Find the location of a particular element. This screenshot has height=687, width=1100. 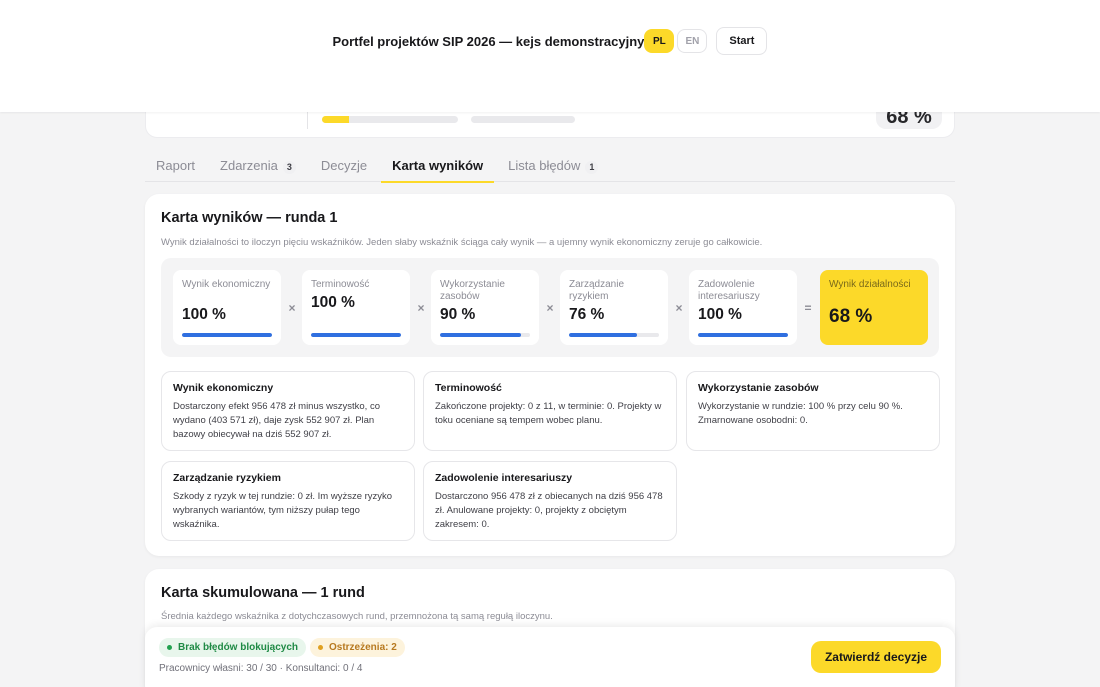

factor-risk: Zarządzanie ryzykiem 76 % is located at coordinates (614, 307).